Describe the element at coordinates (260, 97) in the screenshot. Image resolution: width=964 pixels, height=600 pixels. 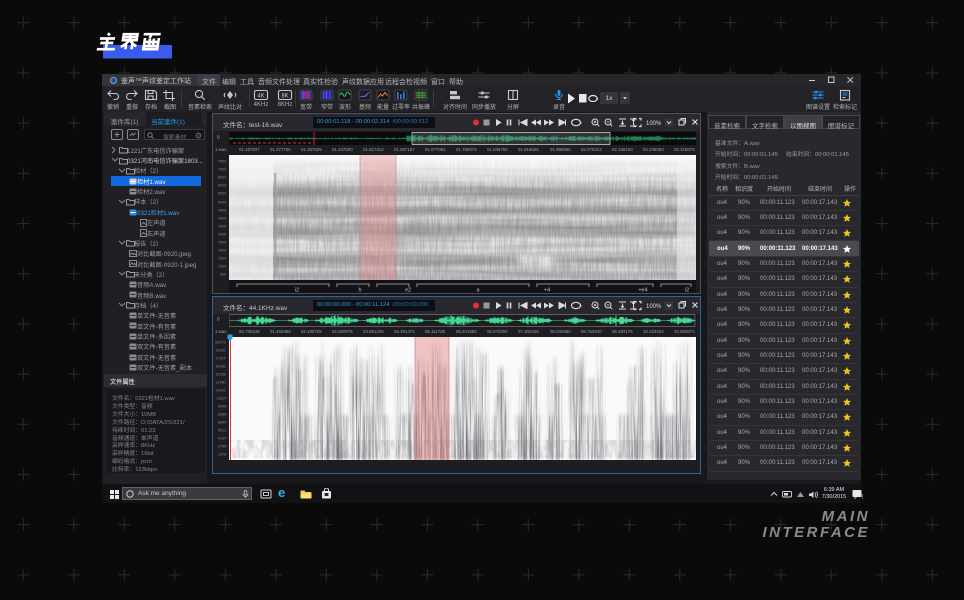
I see `svg-text: 4K` at that location.